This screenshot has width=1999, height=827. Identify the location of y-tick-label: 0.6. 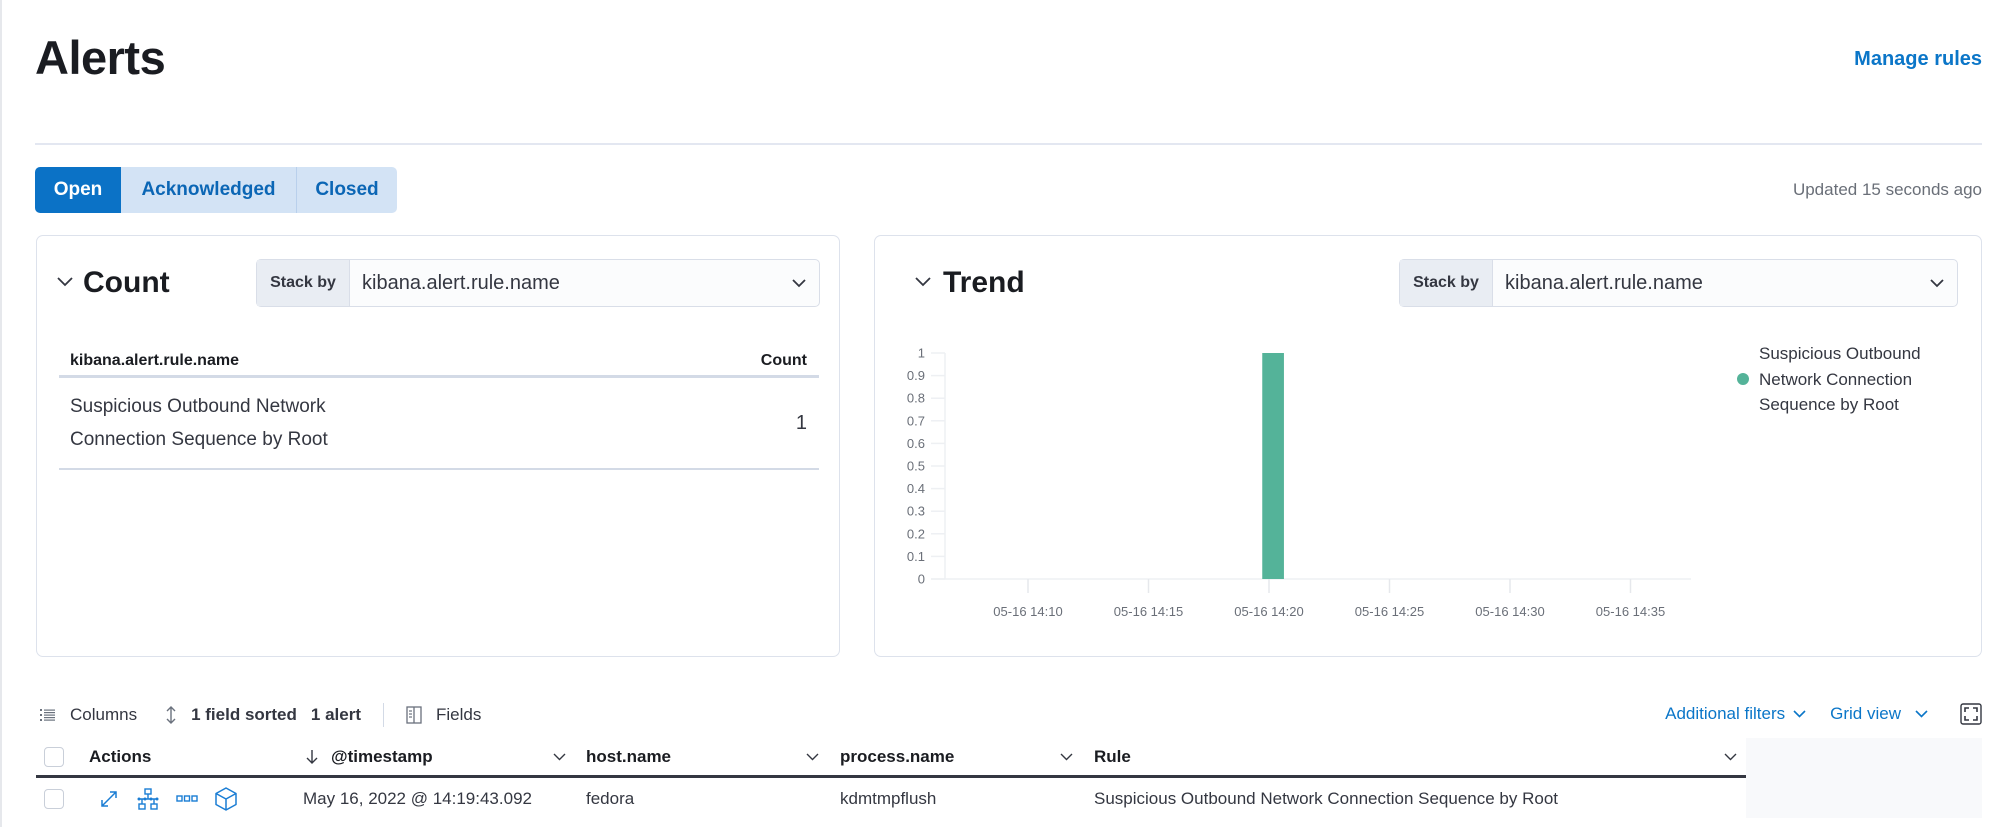
(916, 443).